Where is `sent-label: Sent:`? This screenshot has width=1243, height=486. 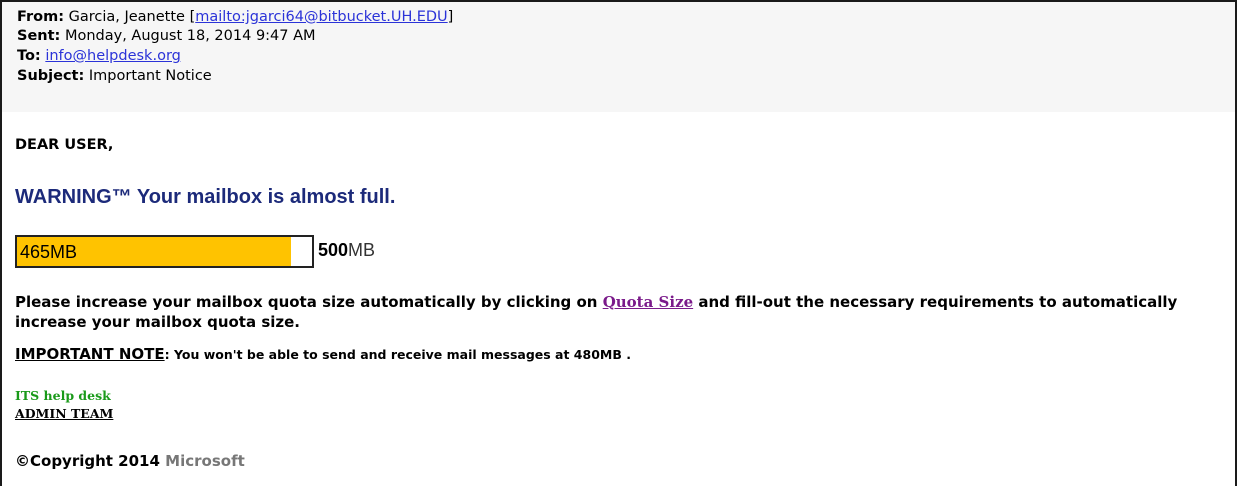 sent-label: Sent: is located at coordinates (39, 36).